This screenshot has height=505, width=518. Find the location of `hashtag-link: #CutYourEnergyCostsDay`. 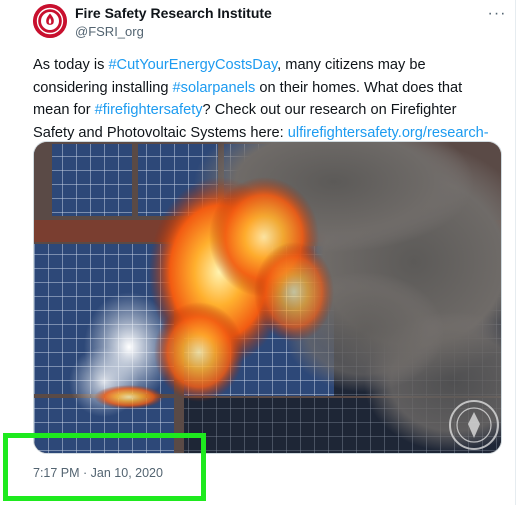

hashtag-link: #CutYourEnergyCostsDay is located at coordinates (192, 65).